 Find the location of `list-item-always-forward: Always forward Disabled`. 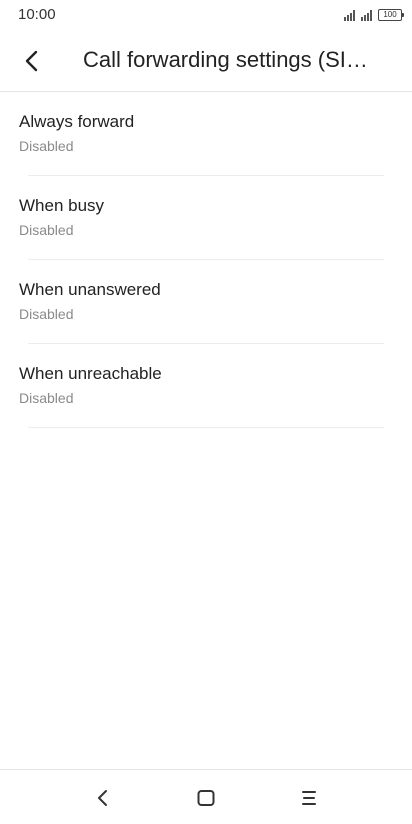

list-item-always-forward: Always forward Disabled is located at coordinates (206, 134).